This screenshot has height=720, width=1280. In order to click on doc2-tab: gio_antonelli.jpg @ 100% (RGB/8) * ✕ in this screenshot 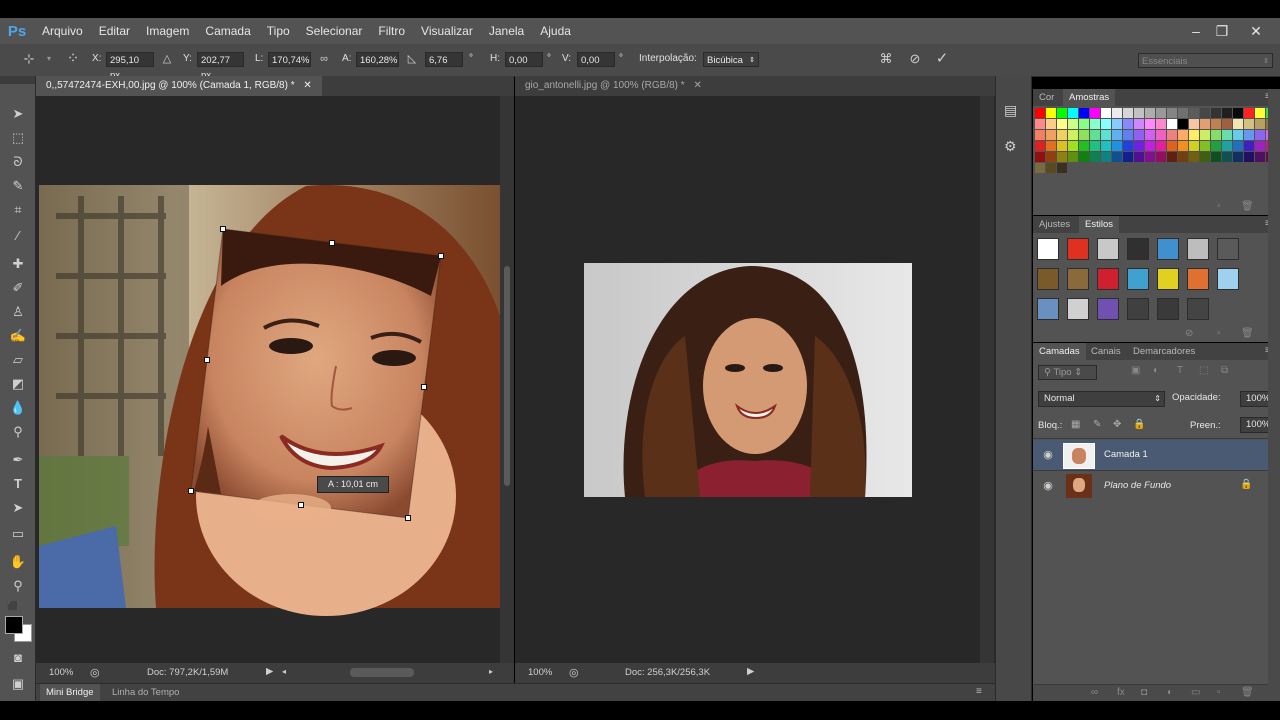, I will do `click(613, 86)`.